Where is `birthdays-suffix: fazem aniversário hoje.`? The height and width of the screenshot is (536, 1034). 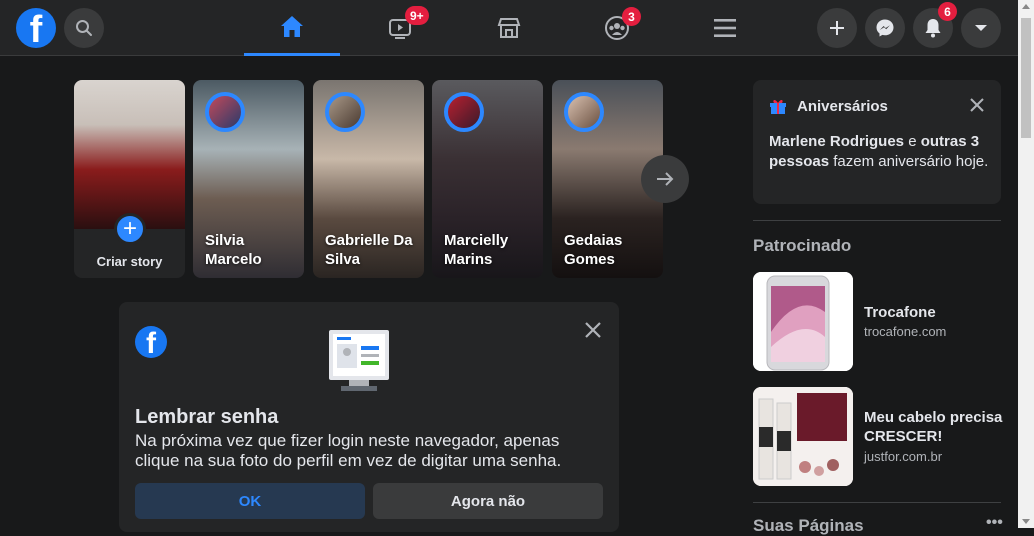
birthdays-suffix: fazem aniversário hoje. is located at coordinates (909, 161).